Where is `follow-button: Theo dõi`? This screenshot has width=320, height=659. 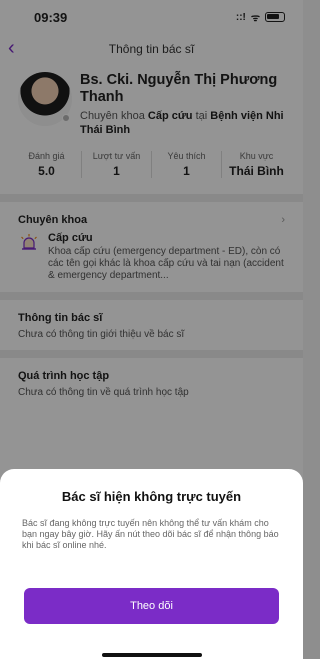
follow-button: Theo dõi is located at coordinates (151, 606).